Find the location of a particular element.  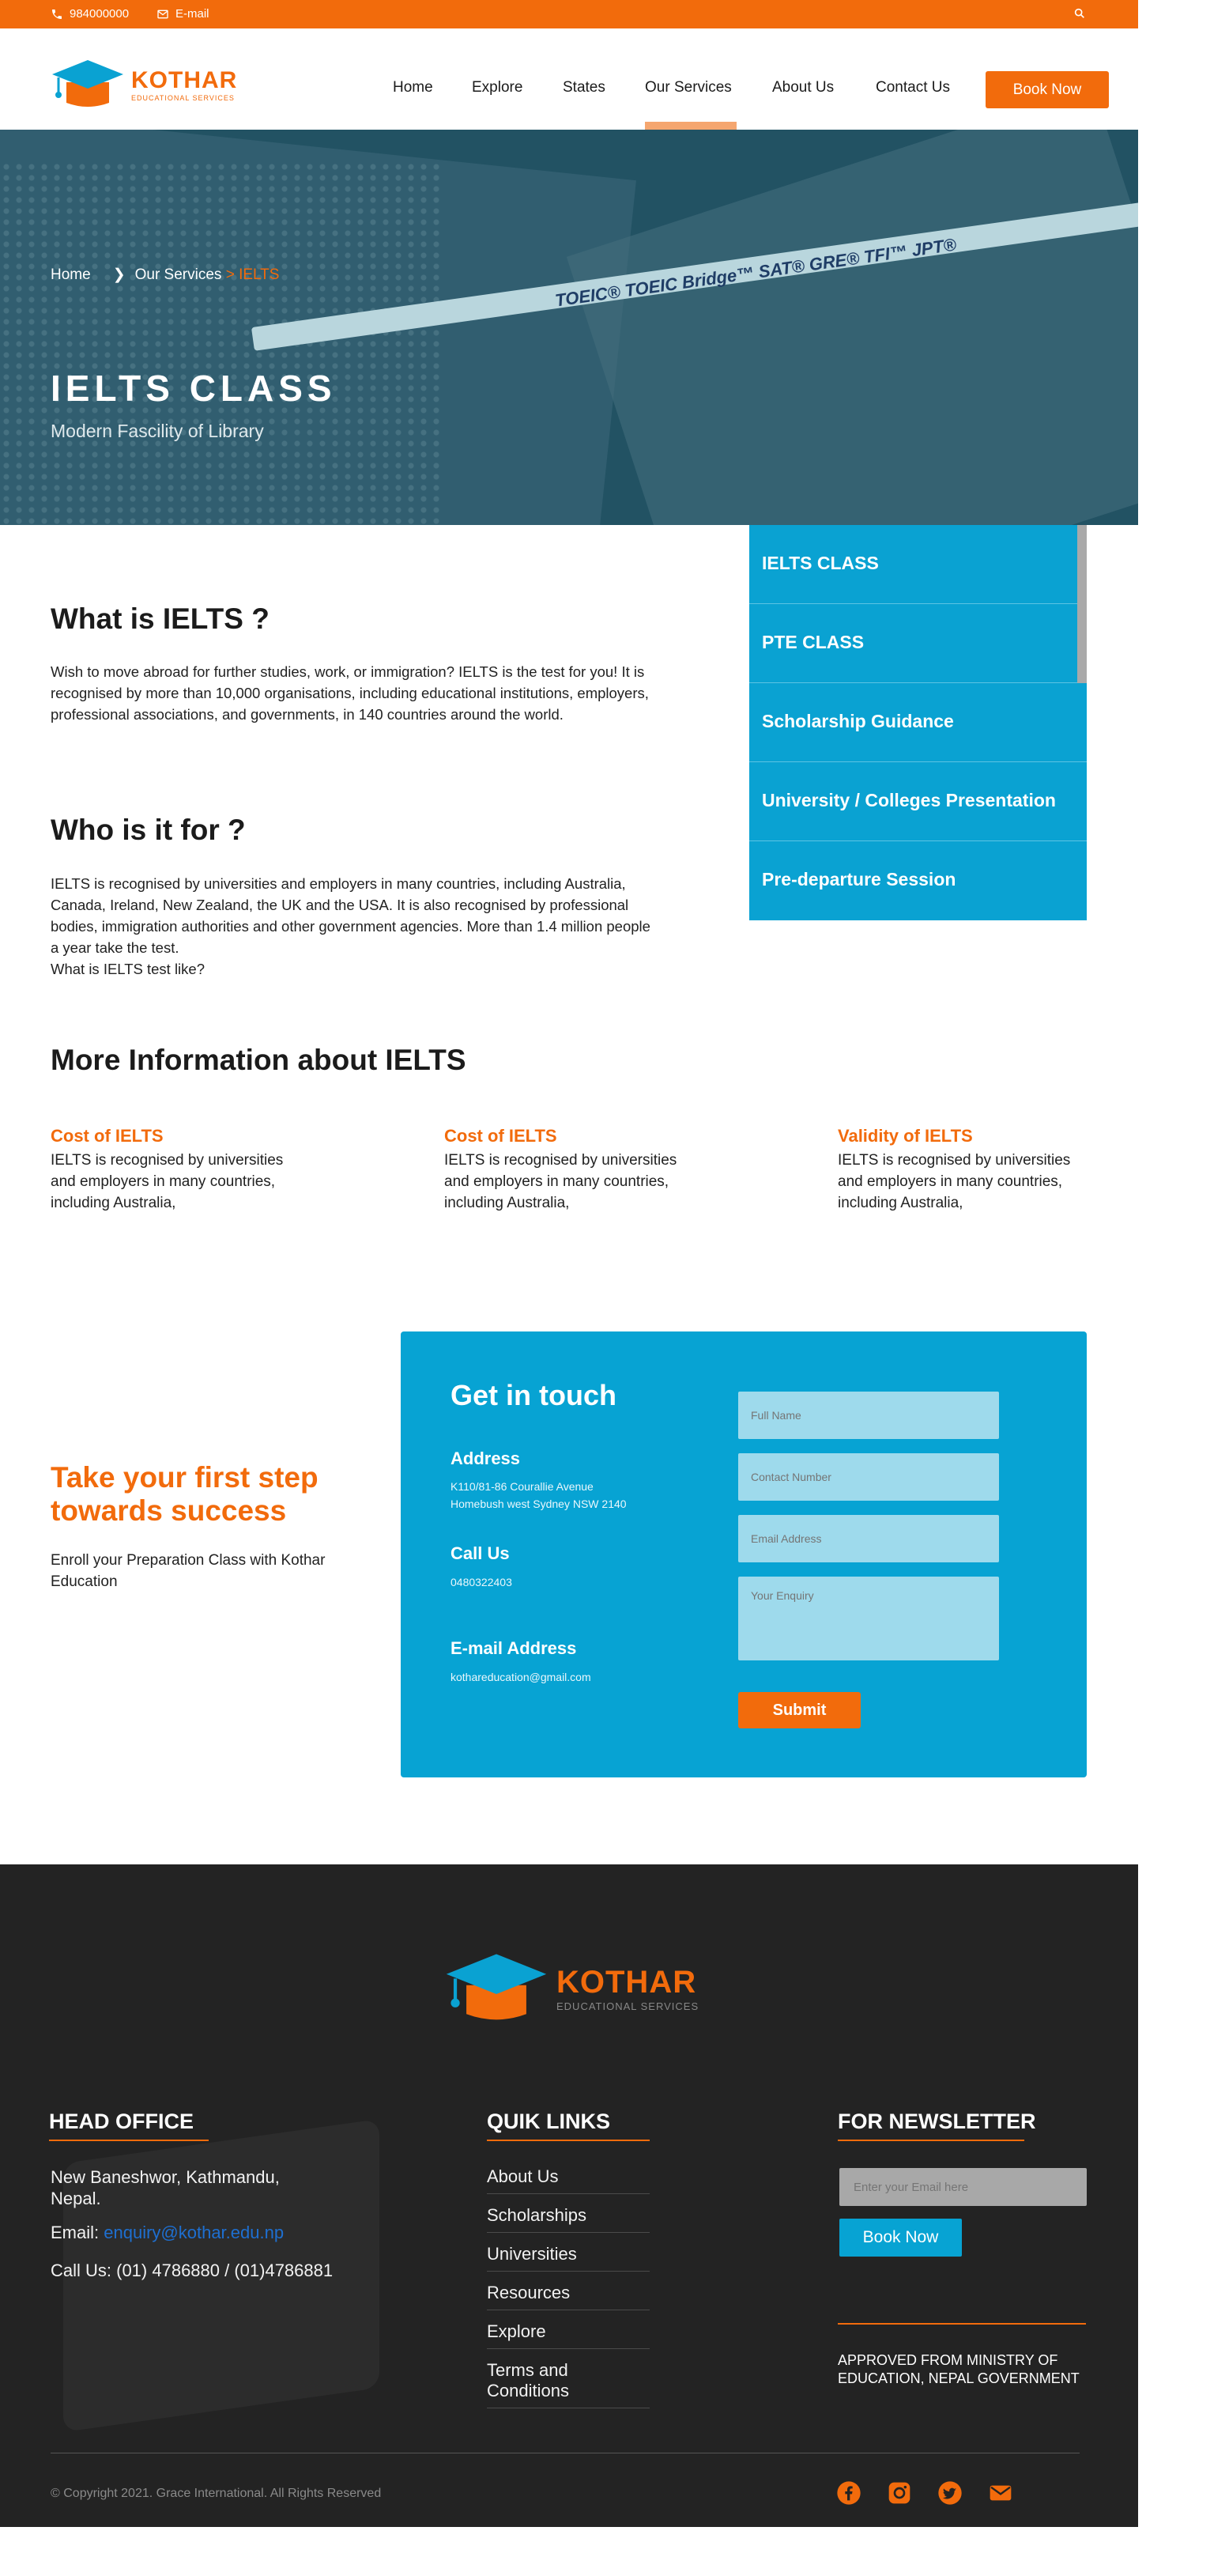

brand-tagline: EDUCATIONAL SERVICES is located at coordinates (183, 98).